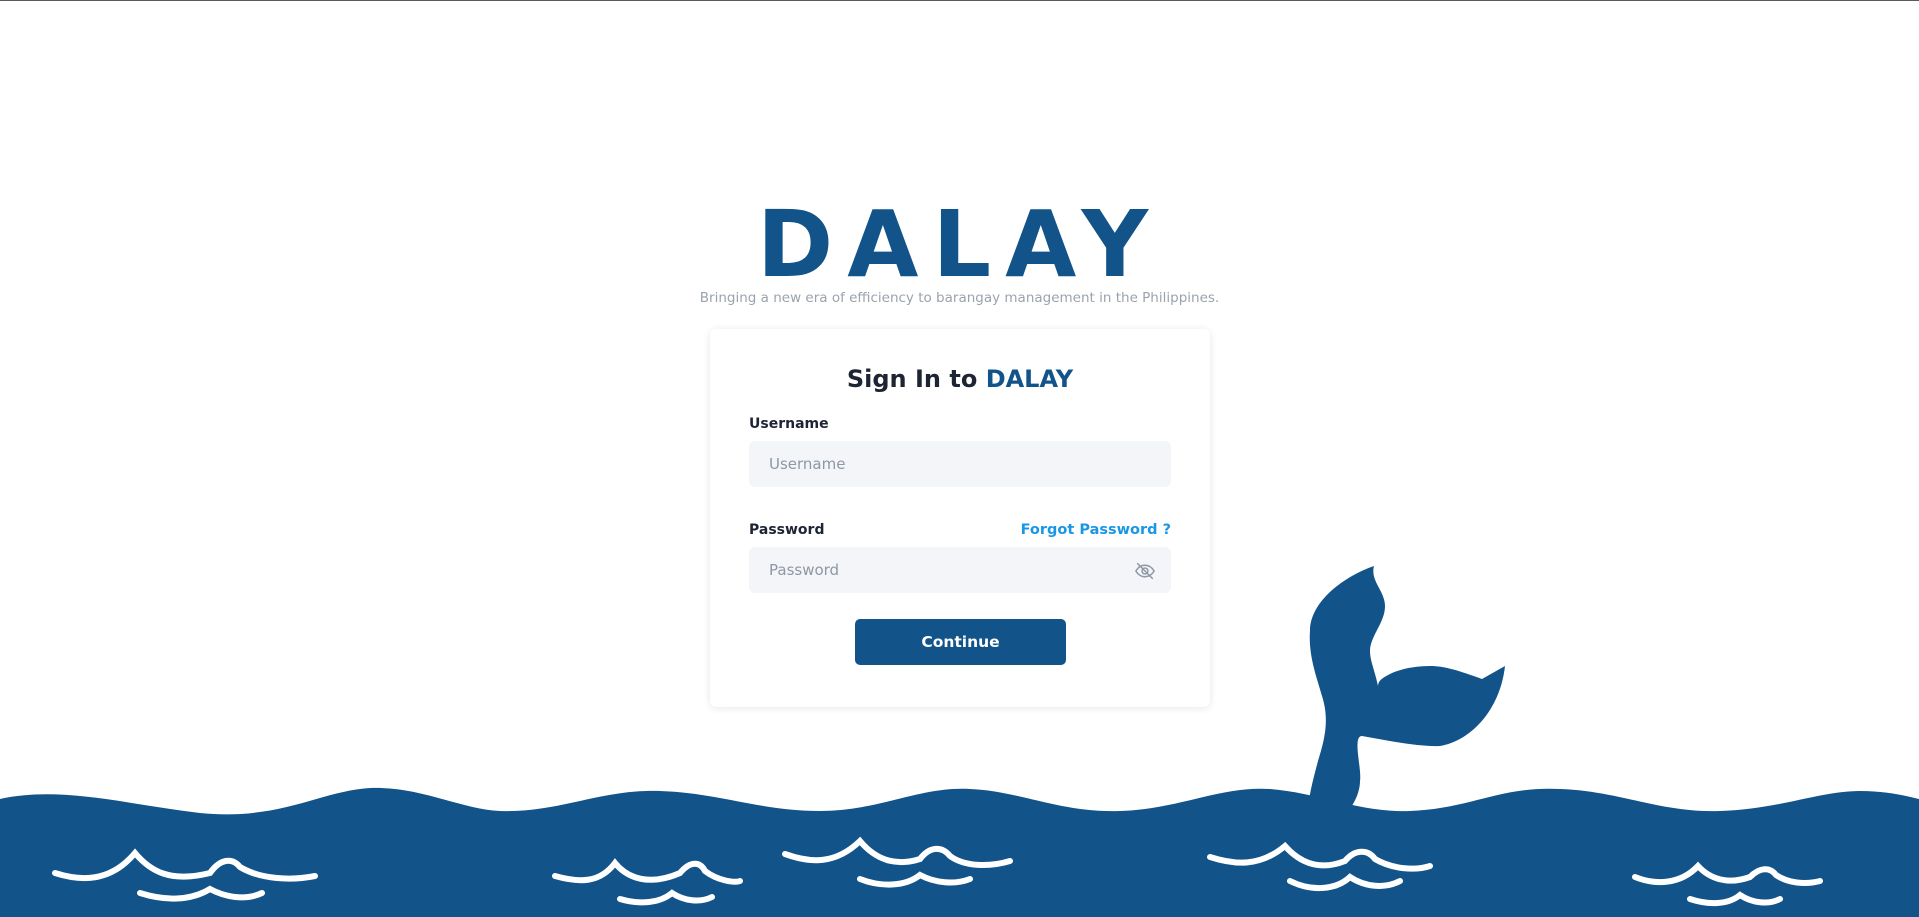 This screenshot has width=1919, height=917. What do you see at coordinates (1029, 379) in the screenshot?
I see `signin-title-brand: DALAY` at bounding box center [1029, 379].